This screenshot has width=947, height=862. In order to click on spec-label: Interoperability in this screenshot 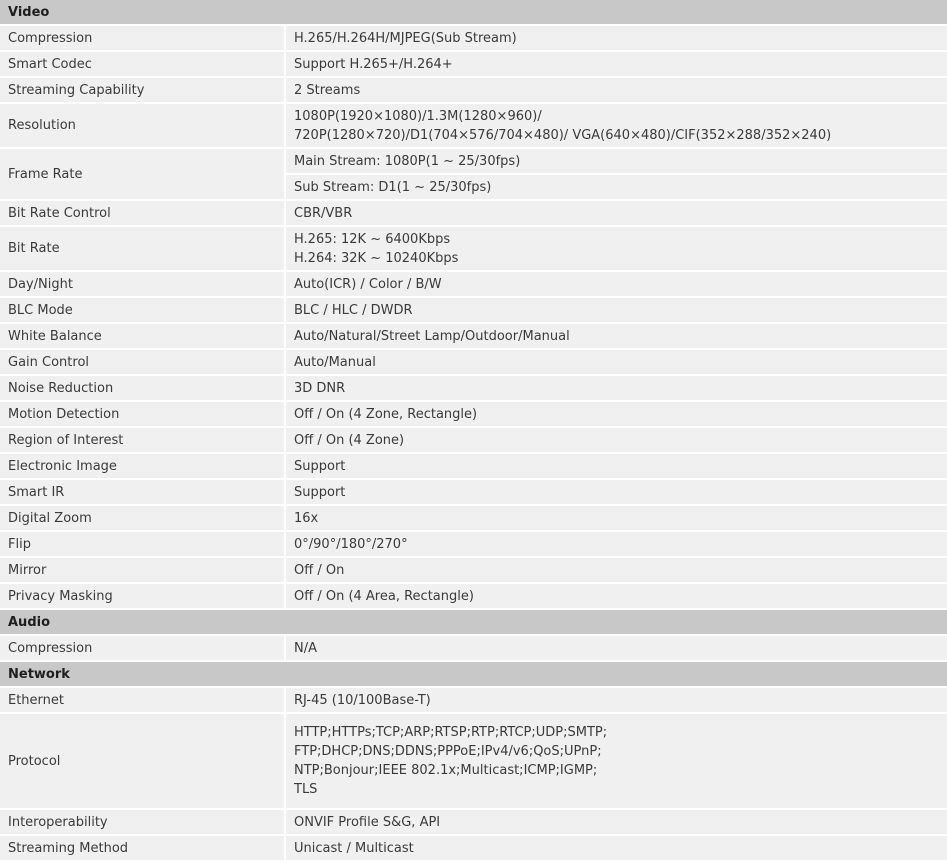, I will do `click(143, 823)`.